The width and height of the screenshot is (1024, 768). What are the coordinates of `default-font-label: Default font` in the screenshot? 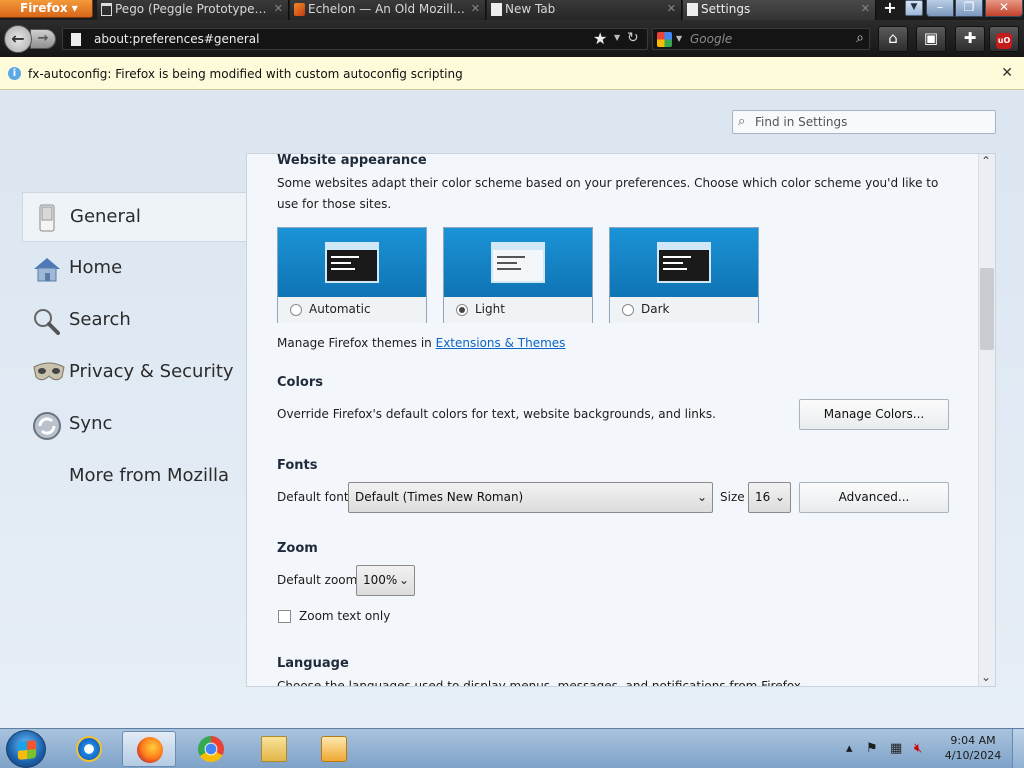 It's located at (313, 497).